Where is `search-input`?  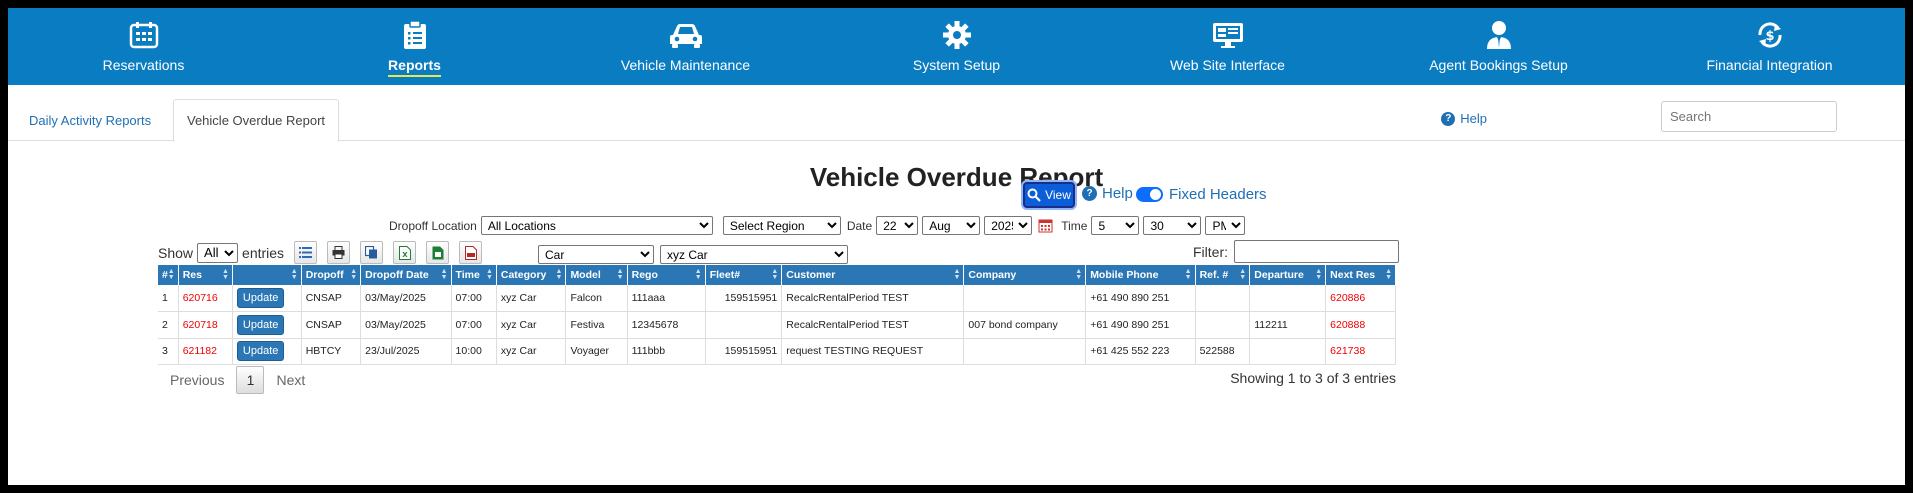 search-input is located at coordinates (1749, 116).